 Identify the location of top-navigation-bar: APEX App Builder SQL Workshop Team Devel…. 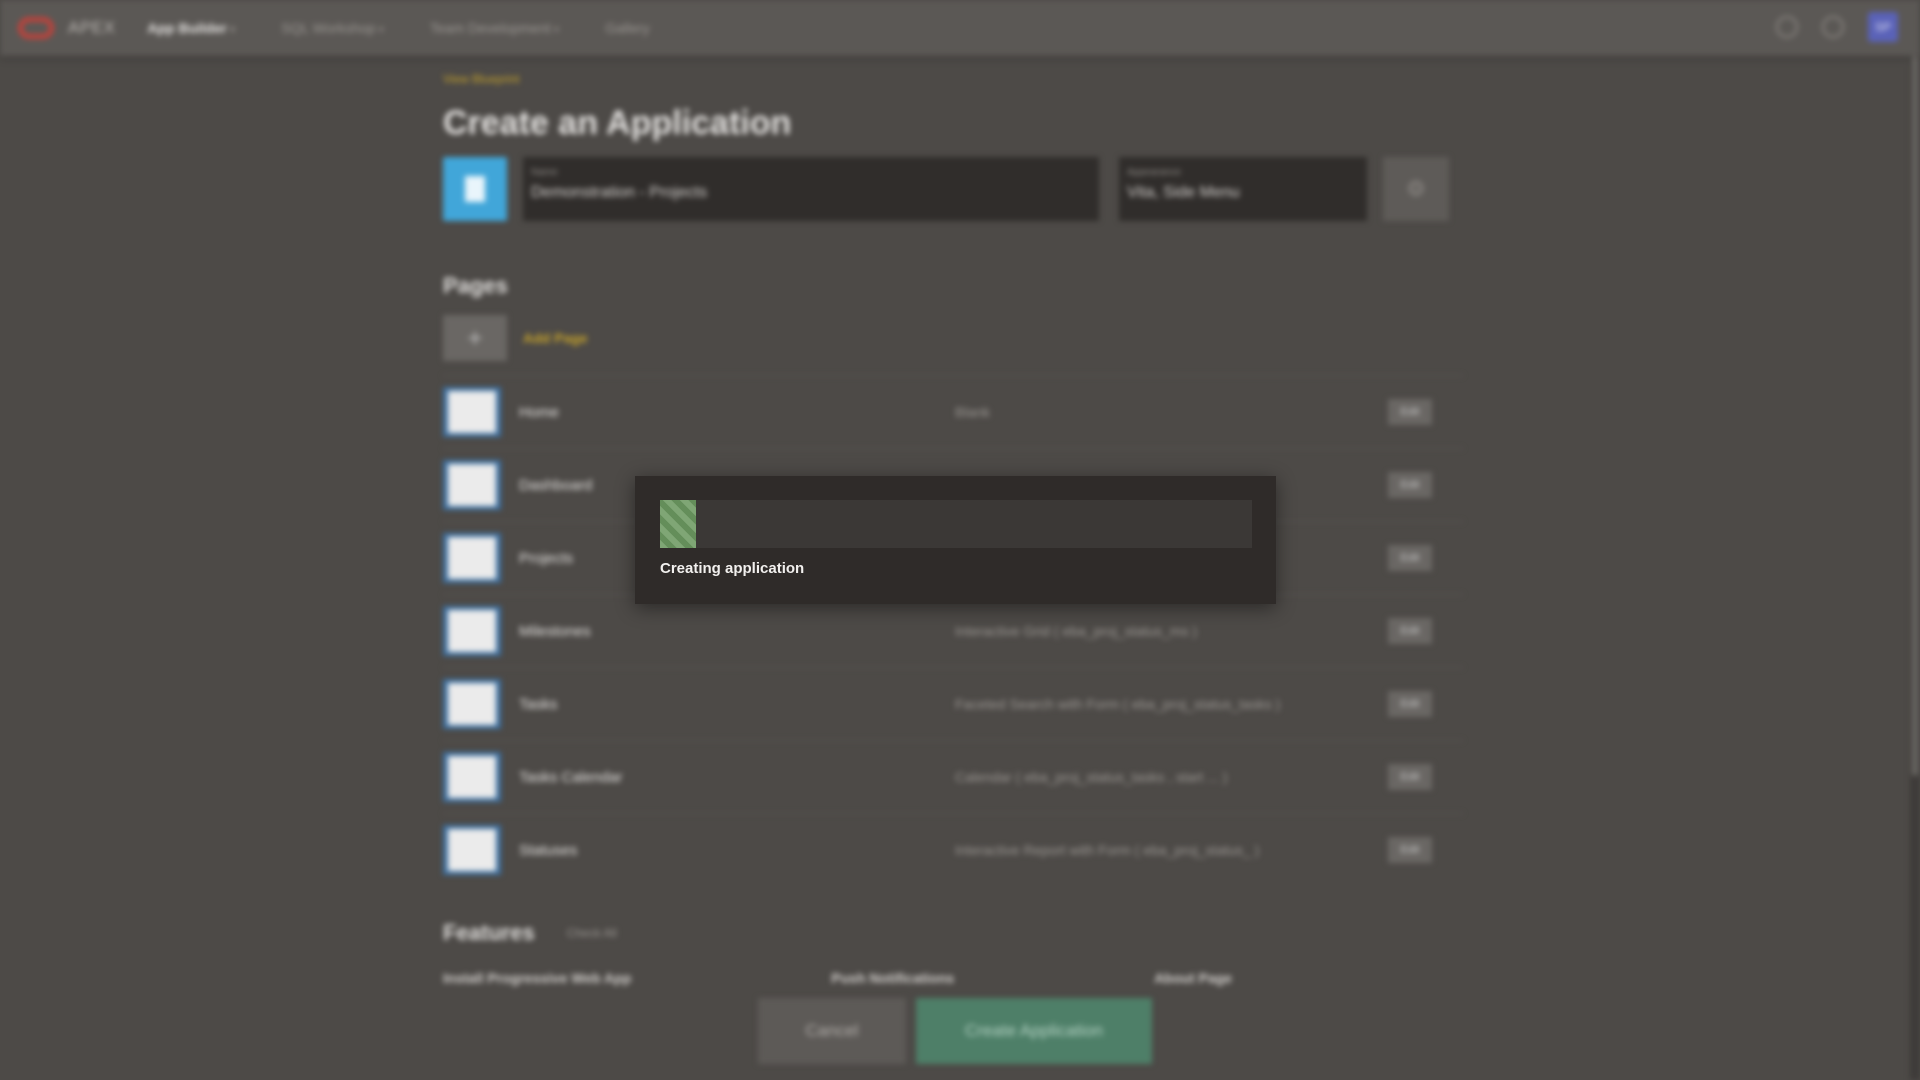
(960, 28).